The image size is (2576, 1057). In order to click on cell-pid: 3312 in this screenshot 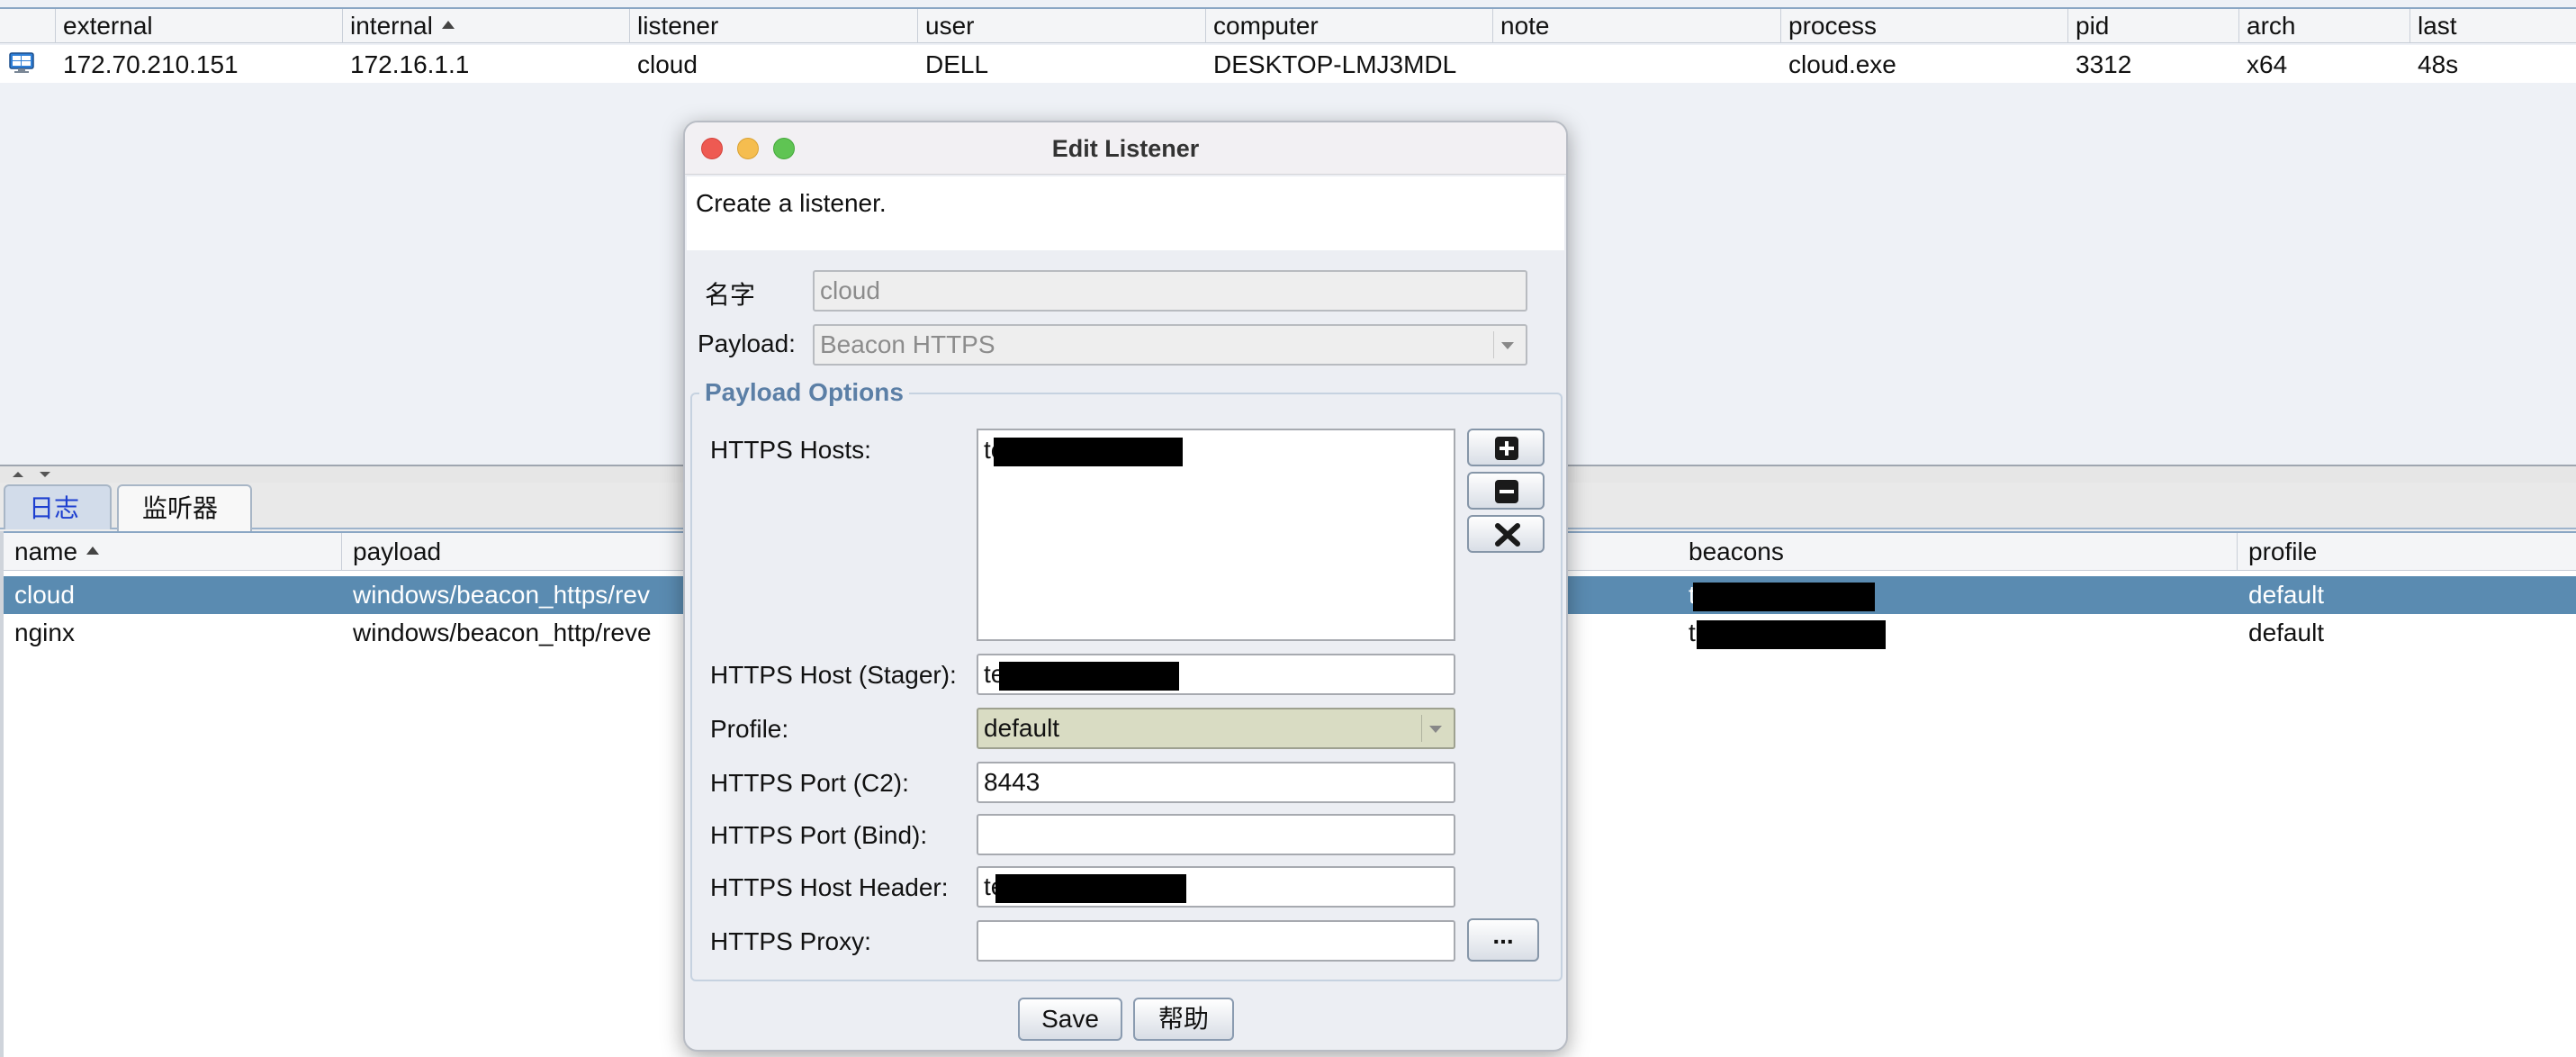, I will do `click(2104, 64)`.